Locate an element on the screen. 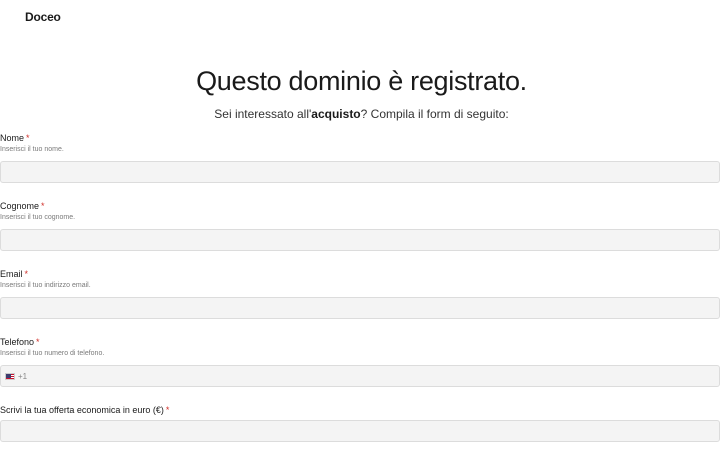 The width and height of the screenshot is (720, 450). subtitle-emphasis: acquisto is located at coordinates (336, 114).